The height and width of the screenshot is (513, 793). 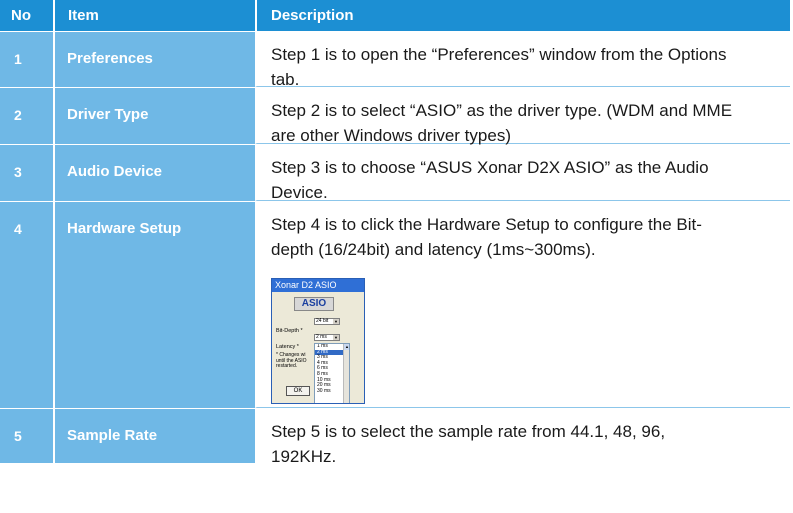 What do you see at coordinates (346, 373) in the screenshot?
I see `scrollbar: ▲` at bounding box center [346, 373].